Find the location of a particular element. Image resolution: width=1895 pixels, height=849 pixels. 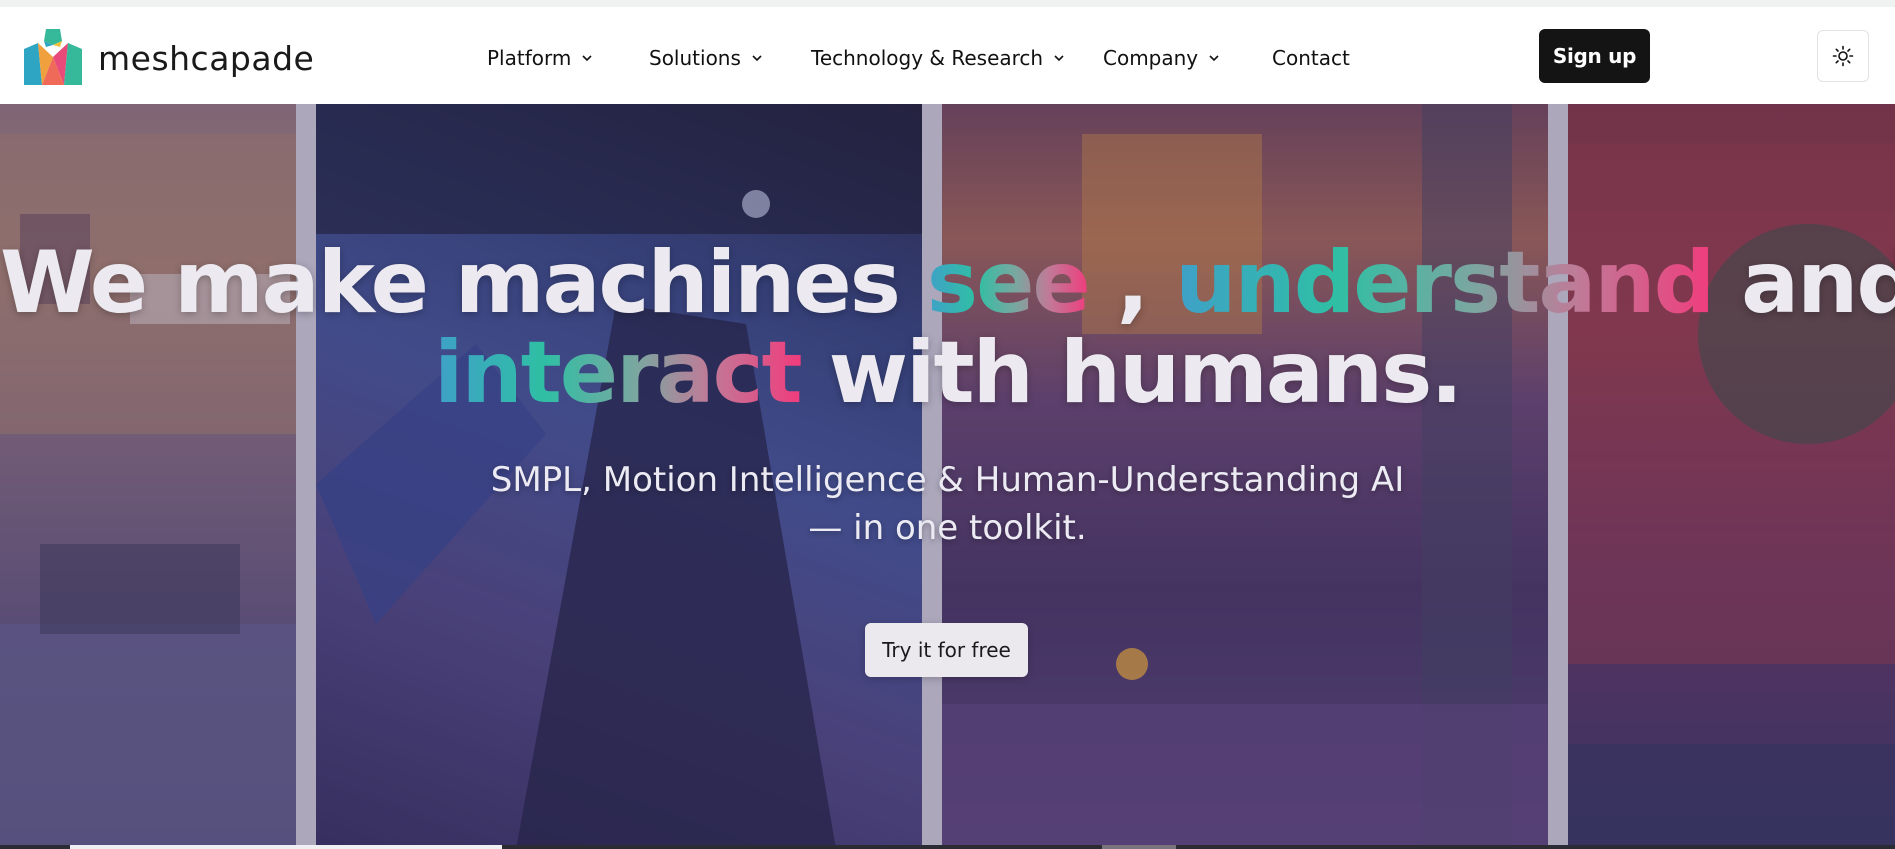

hero-headline-line-1: We make machines see , understand and is located at coordinates (947, 283).